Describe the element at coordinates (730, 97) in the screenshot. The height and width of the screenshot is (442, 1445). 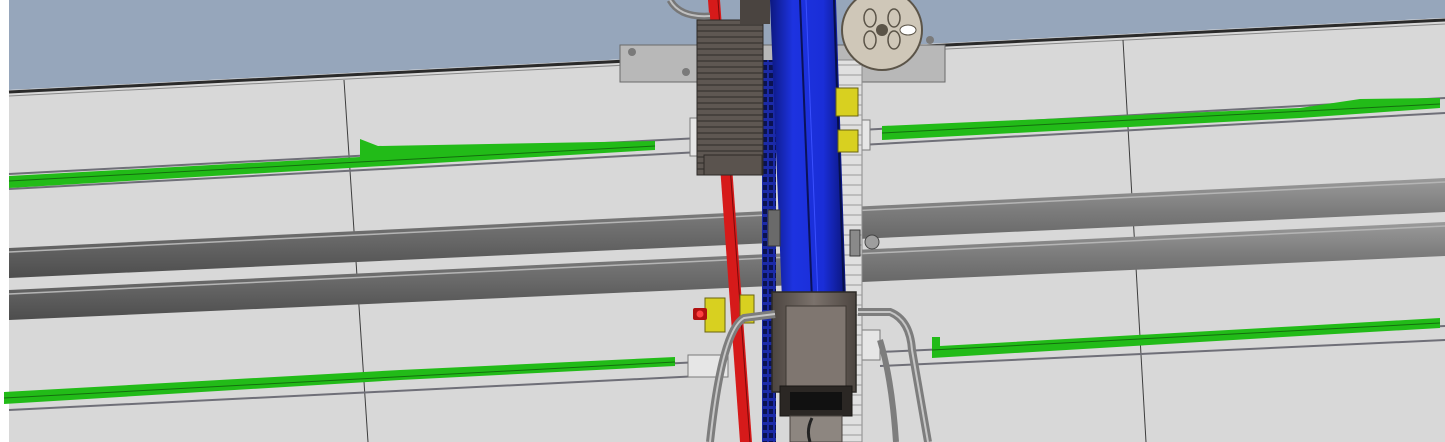
I see `heatsink-block` at that location.